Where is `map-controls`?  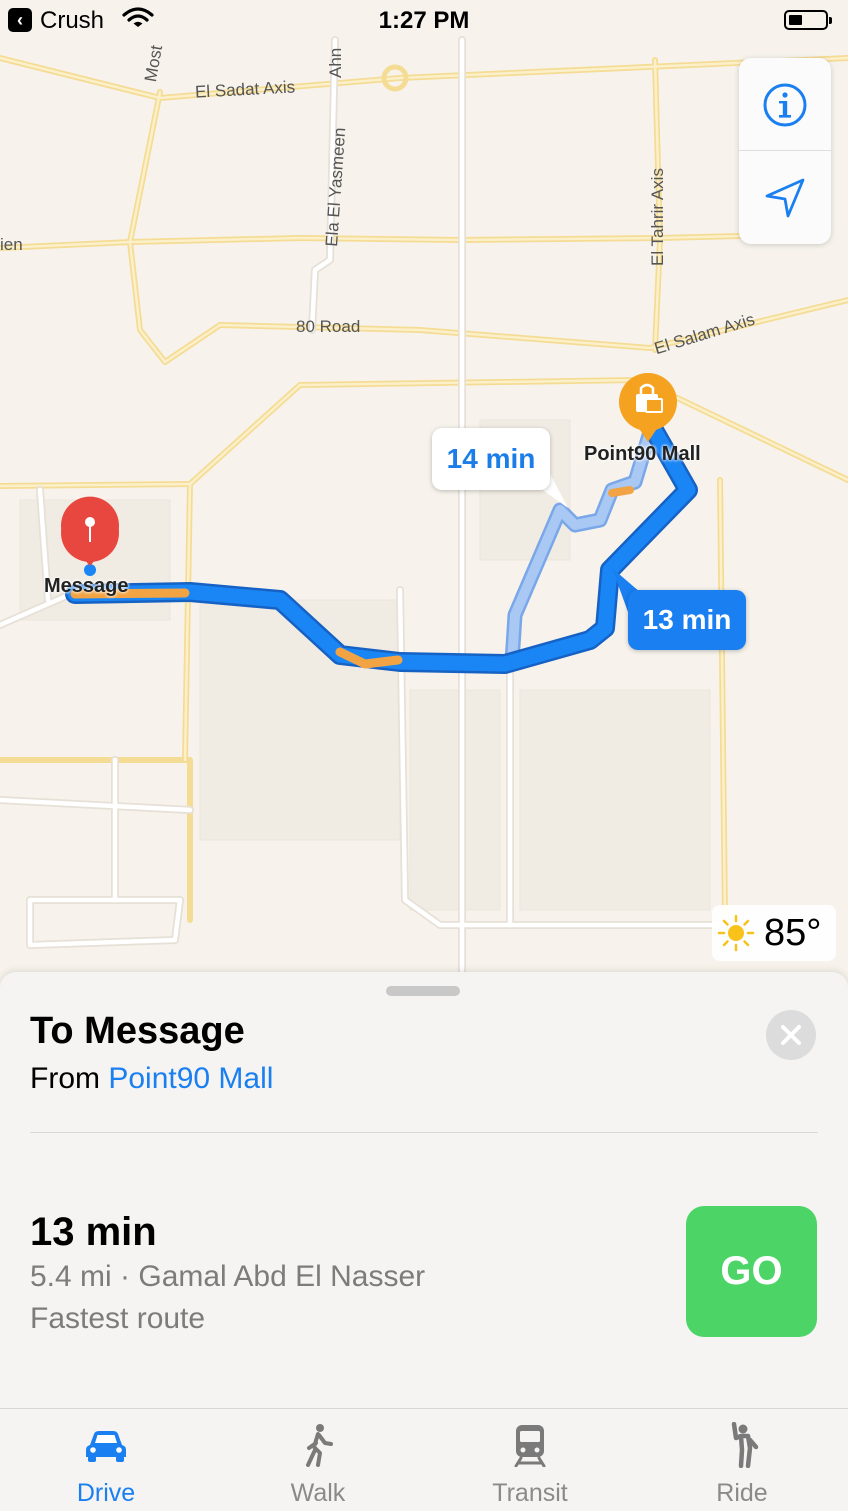 map-controls is located at coordinates (785, 151).